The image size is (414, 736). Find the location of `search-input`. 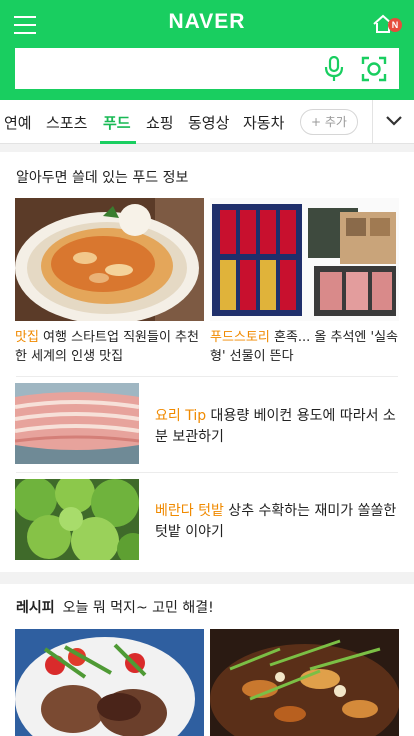

search-input is located at coordinates (165, 68).